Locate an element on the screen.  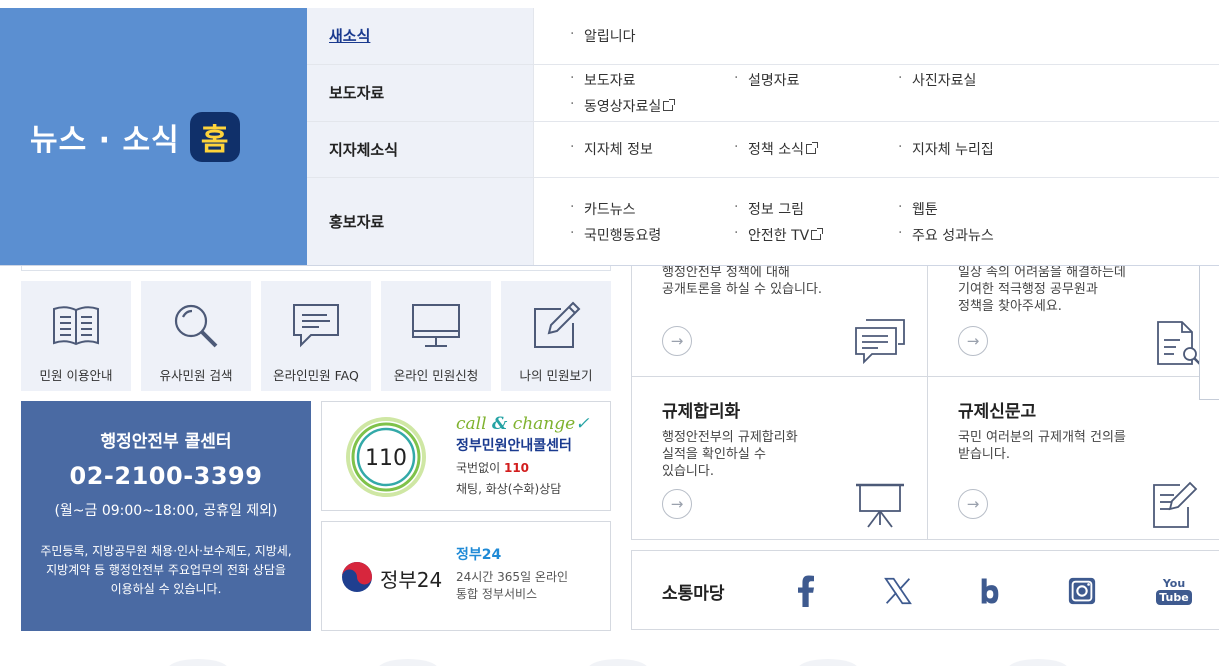
menu-item-safe-tv-wrap: 안전한 TV is located at coordinates (814, 235).